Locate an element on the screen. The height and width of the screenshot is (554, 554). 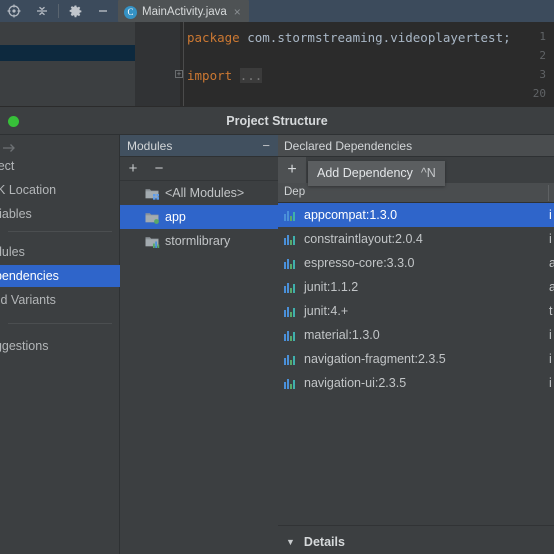
close-icon: × is located at coordinates (237, 12).